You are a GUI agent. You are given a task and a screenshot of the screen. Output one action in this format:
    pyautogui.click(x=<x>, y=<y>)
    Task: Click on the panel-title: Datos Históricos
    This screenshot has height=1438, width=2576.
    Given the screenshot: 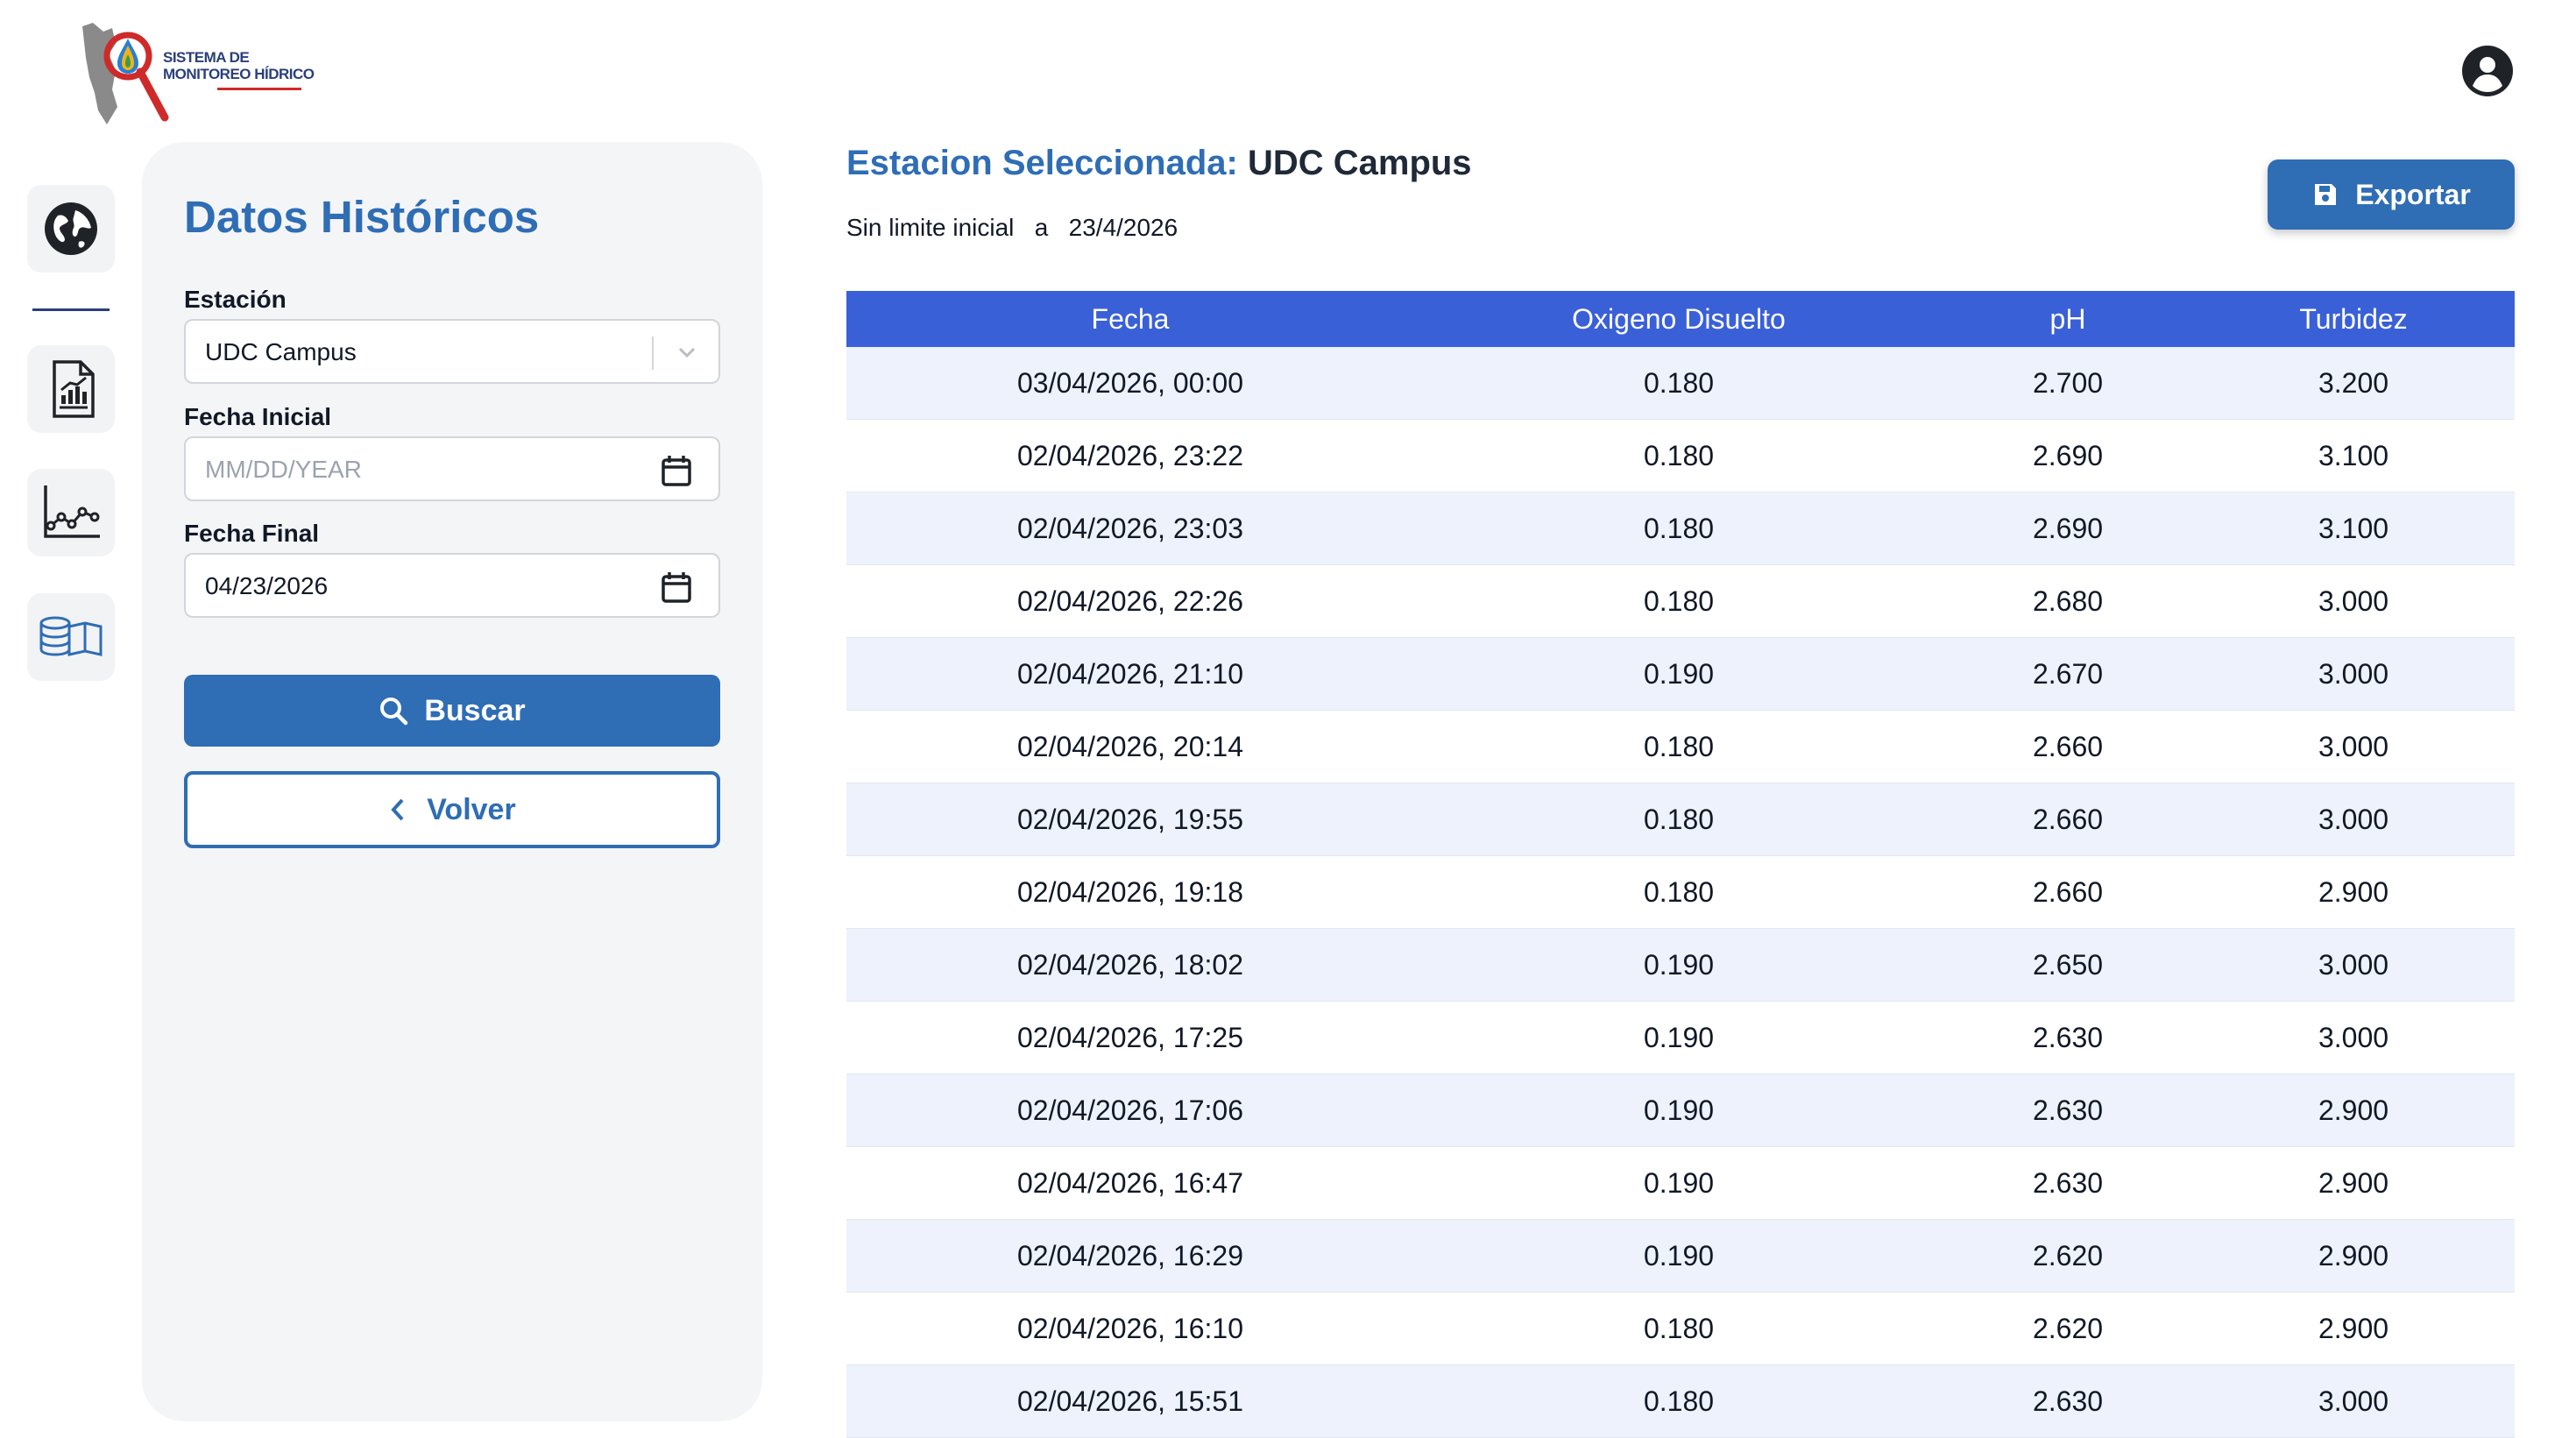 What is the action you would take?
    pyautogui.click(x=362, y=217)
    